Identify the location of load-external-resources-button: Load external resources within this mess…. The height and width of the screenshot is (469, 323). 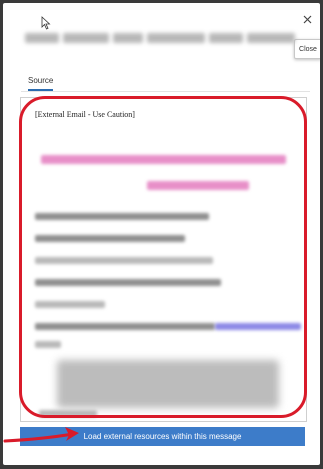
(162, 436).